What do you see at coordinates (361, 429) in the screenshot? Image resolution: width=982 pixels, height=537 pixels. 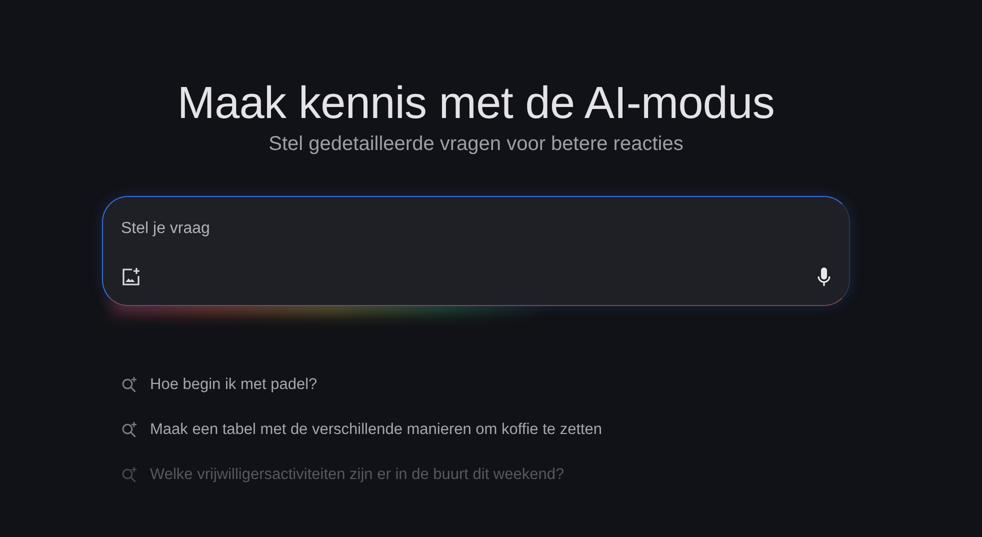 I see `suggestion-link: Maak een tabel met de verschillende manieren om koffie te zetten` at bounding box center [361, 429].